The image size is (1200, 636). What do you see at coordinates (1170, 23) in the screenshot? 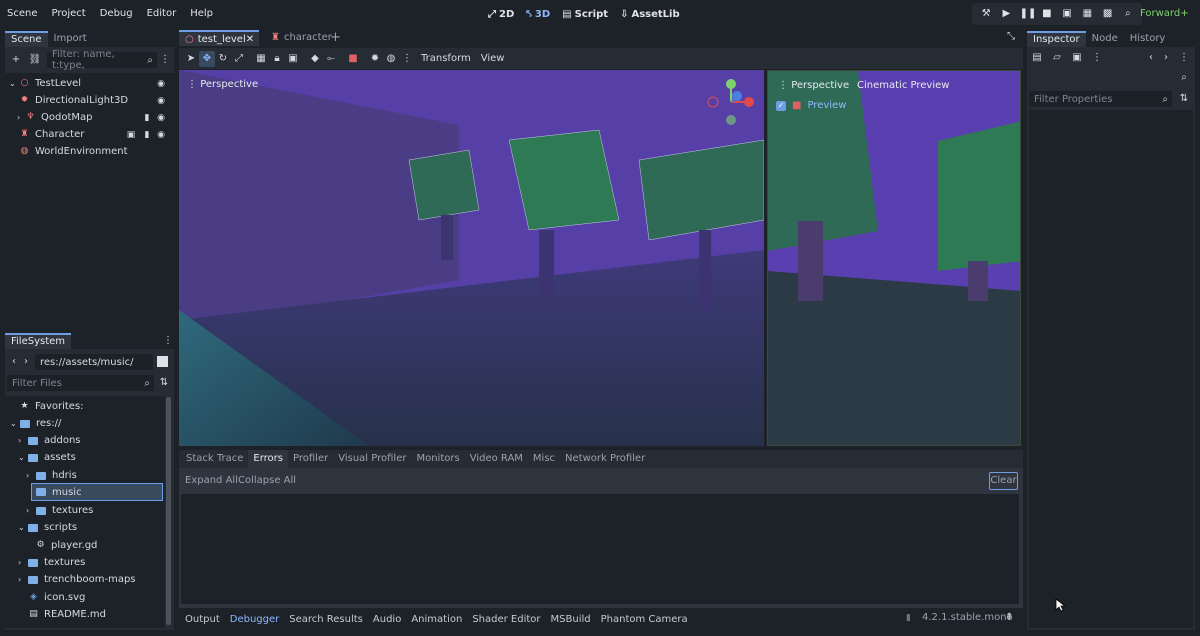
I see `renderer-selector: Forward+ ⌄` at bounding box center [1170, 23].